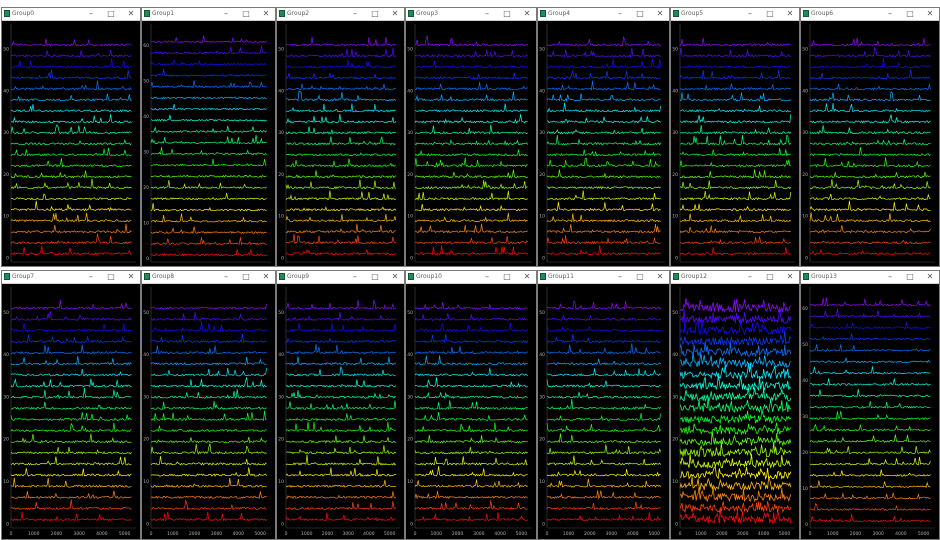  Describe the element at coordinates (57, 534) in the screenshot. I see `x-tick-label: 2000` at that location.